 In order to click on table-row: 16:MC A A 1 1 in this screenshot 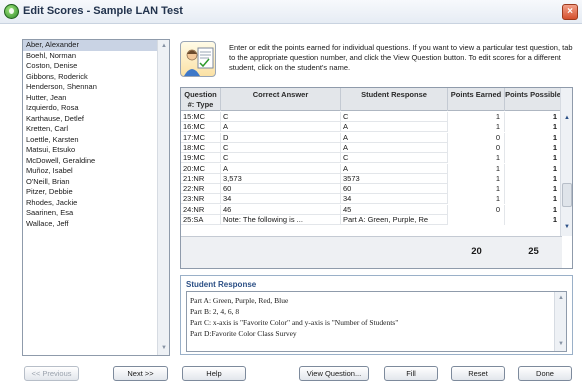, I will do `click(371, 127)`.